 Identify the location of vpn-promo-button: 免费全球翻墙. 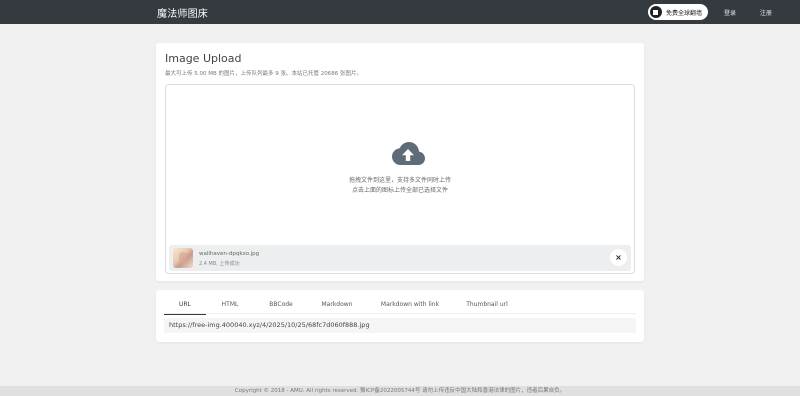
(677, 12).